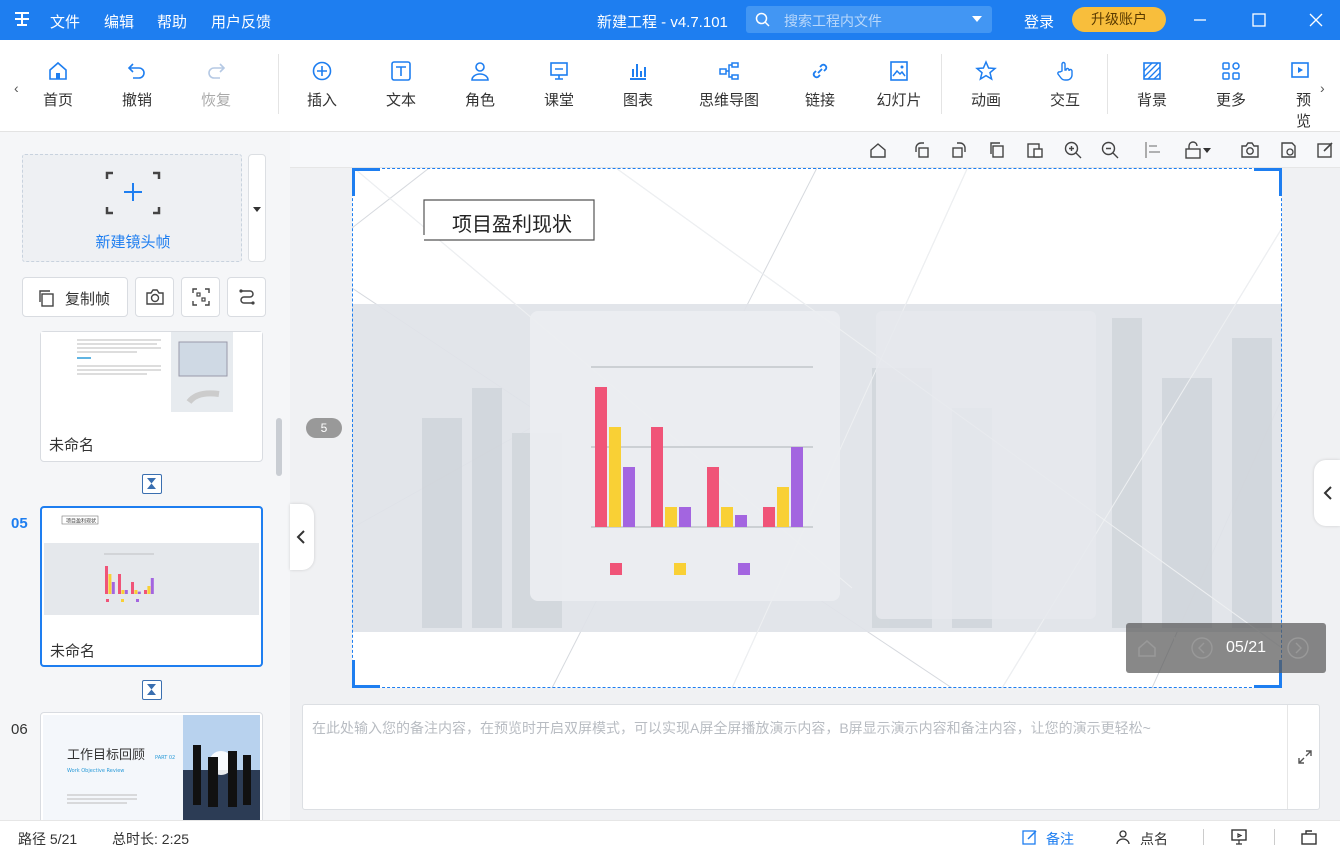 This screenshot has width=1340, height=850. What do you see at coordinates (132, 208) in the screenshot?
I see `new-frame-button: 新建镜头帧` at bounding box center [132, 208].